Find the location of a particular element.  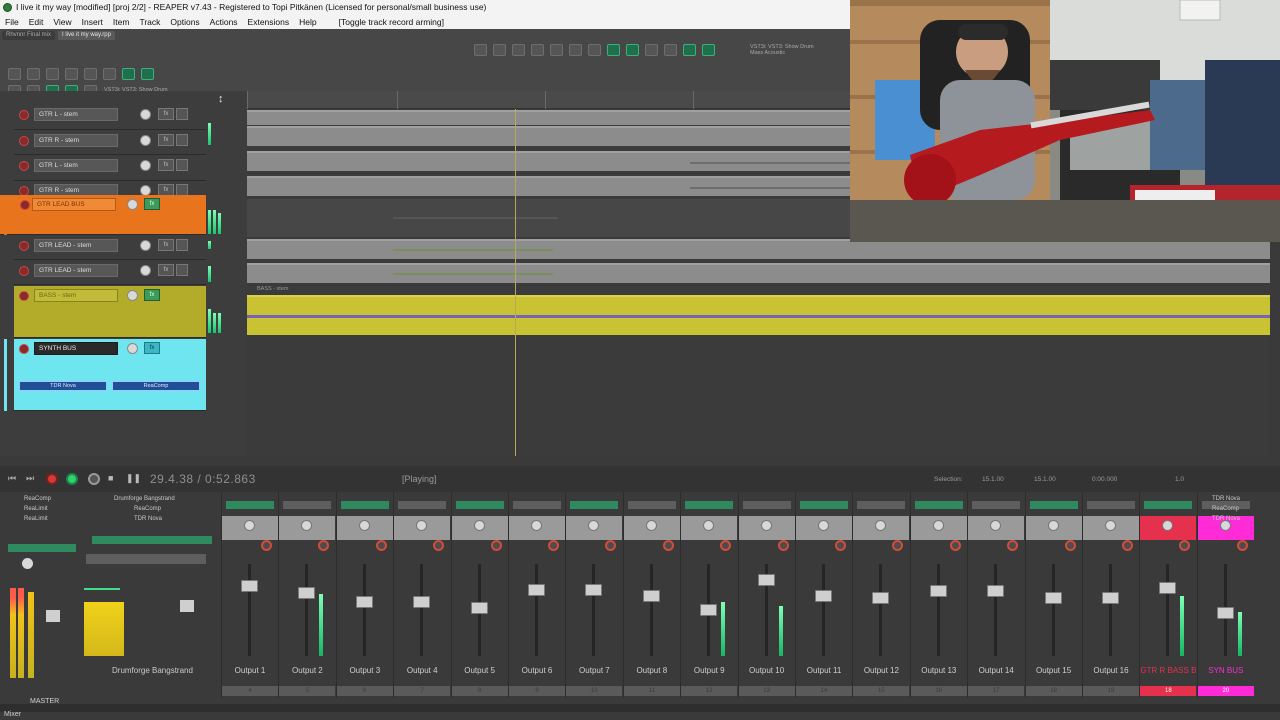

menu-extensions: Extensions is located at coordinates (269, 22).